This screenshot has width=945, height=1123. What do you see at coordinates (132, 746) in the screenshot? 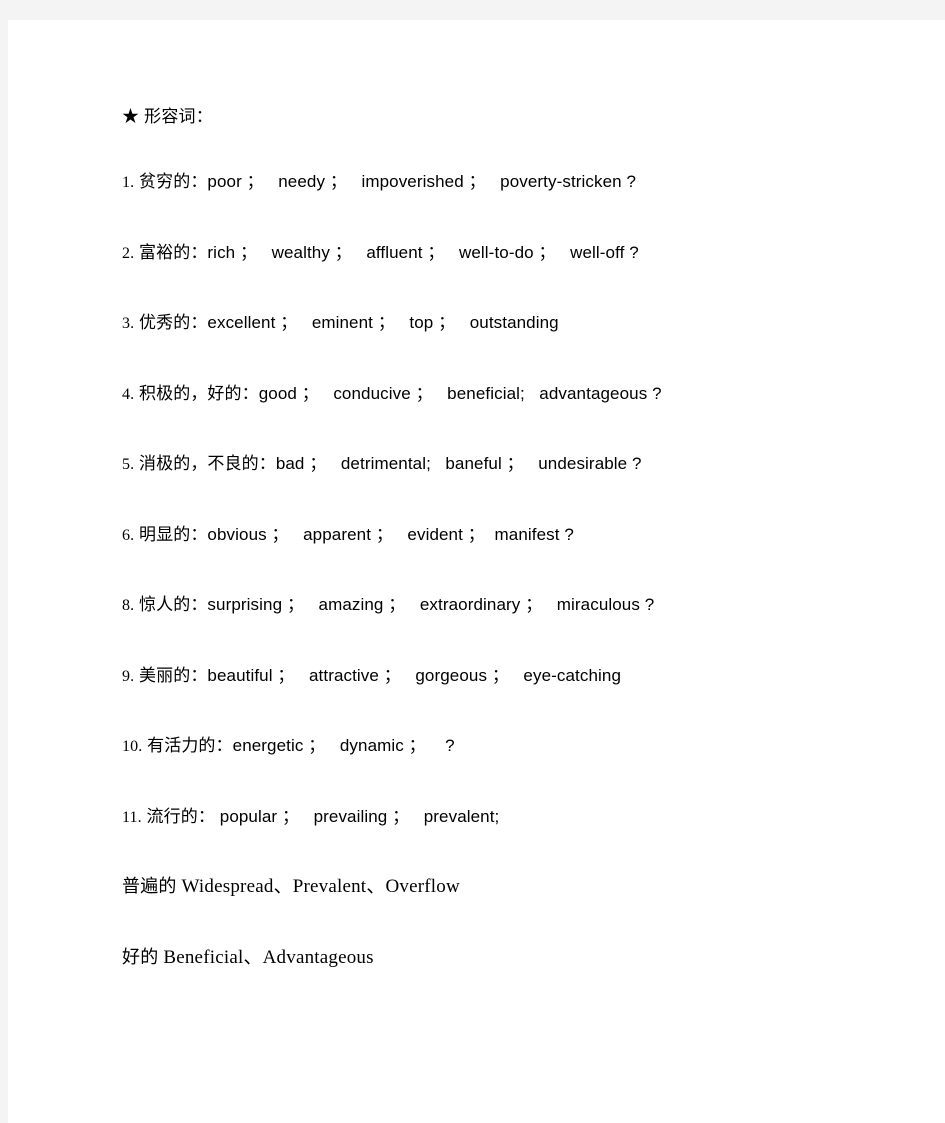
I see `list-item-number: 10.` at bounding box center [132, 746].